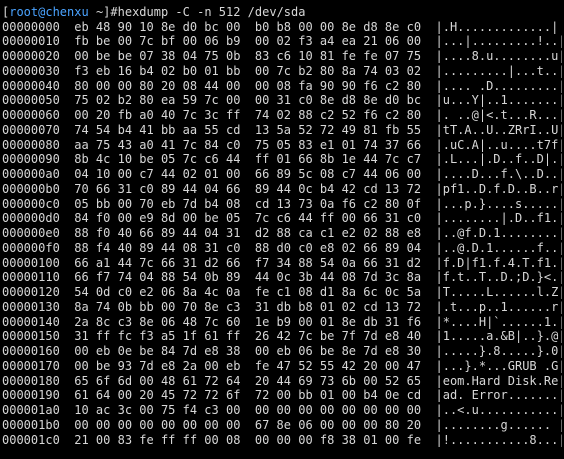 The height and width of the screenshot is (459, 564). I want to click on row-ascii: |. ..@|<.t...R...|, so click(499, 115).